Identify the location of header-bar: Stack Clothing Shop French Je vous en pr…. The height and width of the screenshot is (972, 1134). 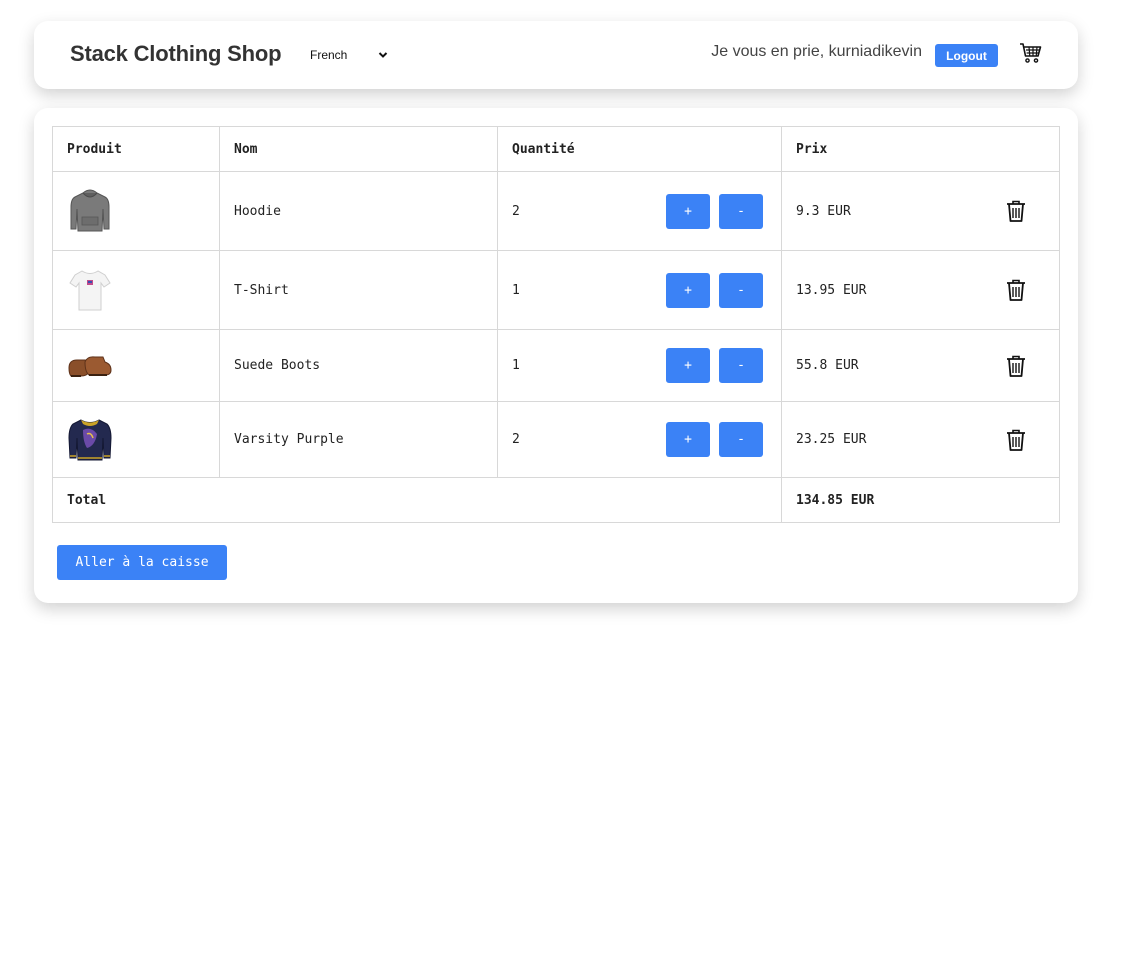
(556, 55).